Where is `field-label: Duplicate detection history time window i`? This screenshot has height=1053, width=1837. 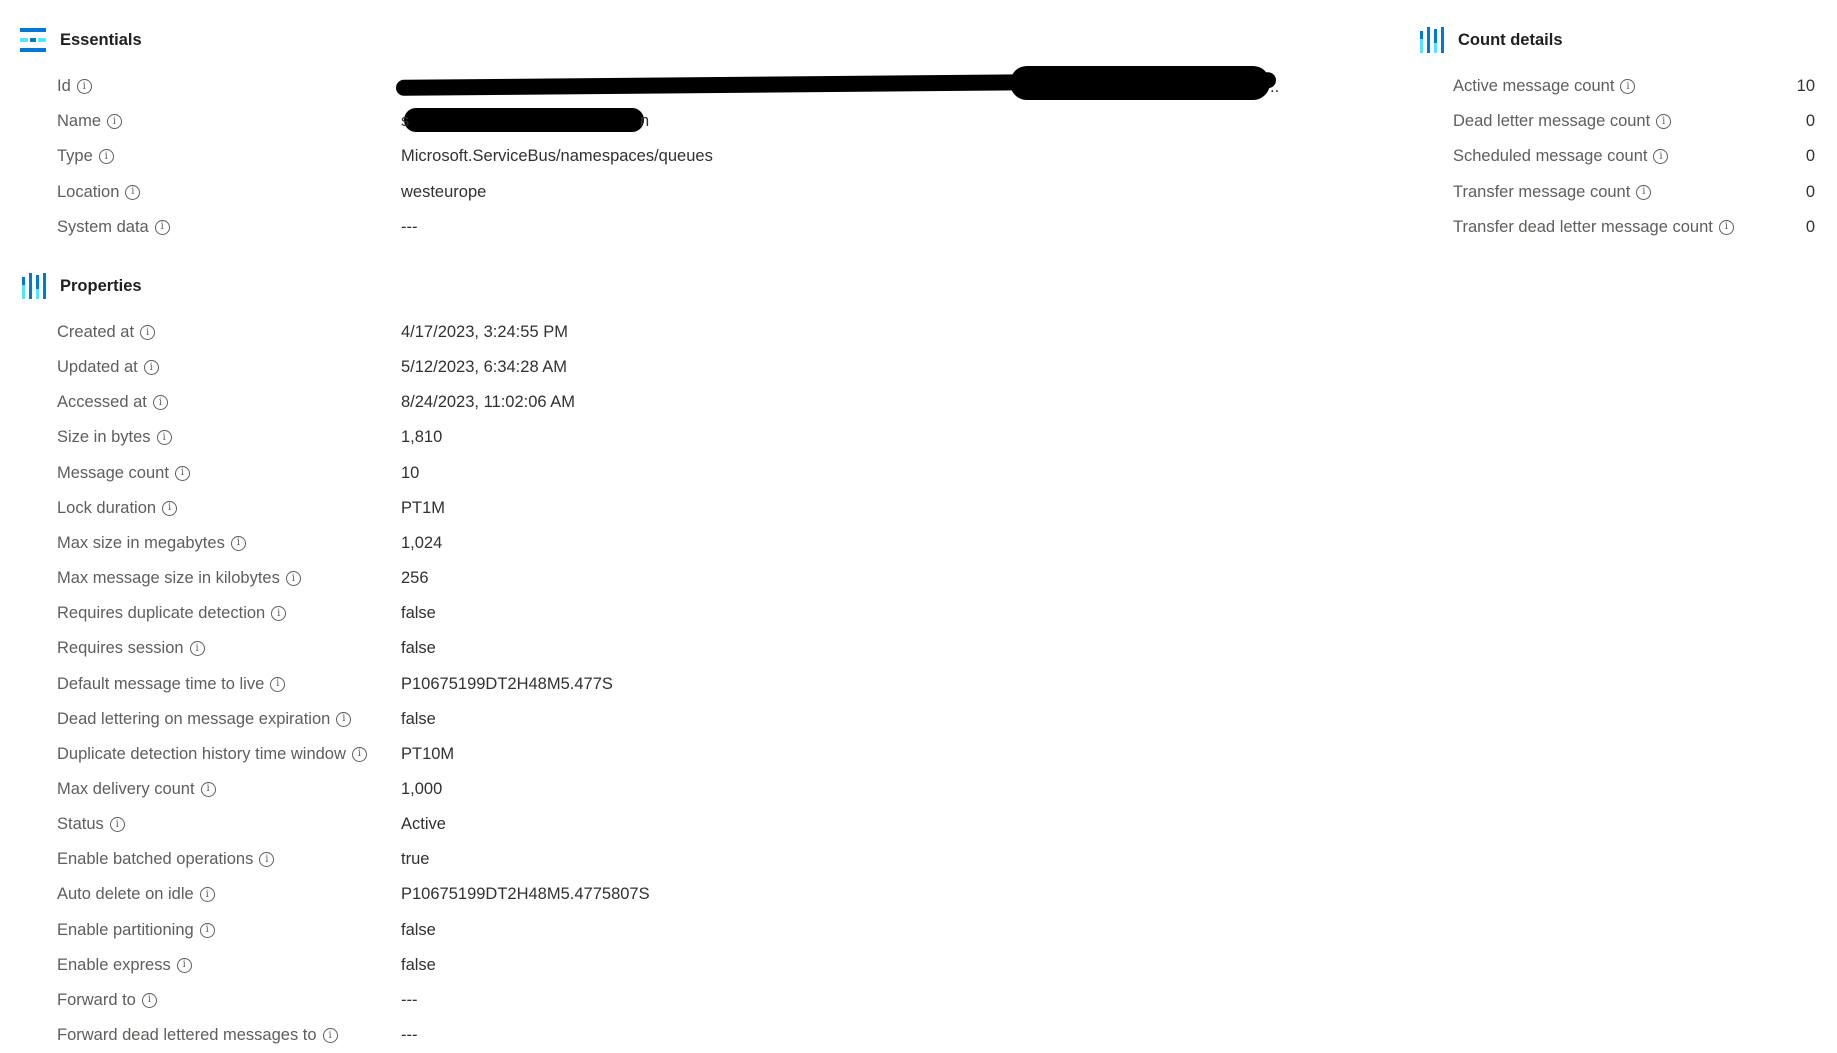 field-label: Duplicate detection history time window i is located at coordinates (212, 754).